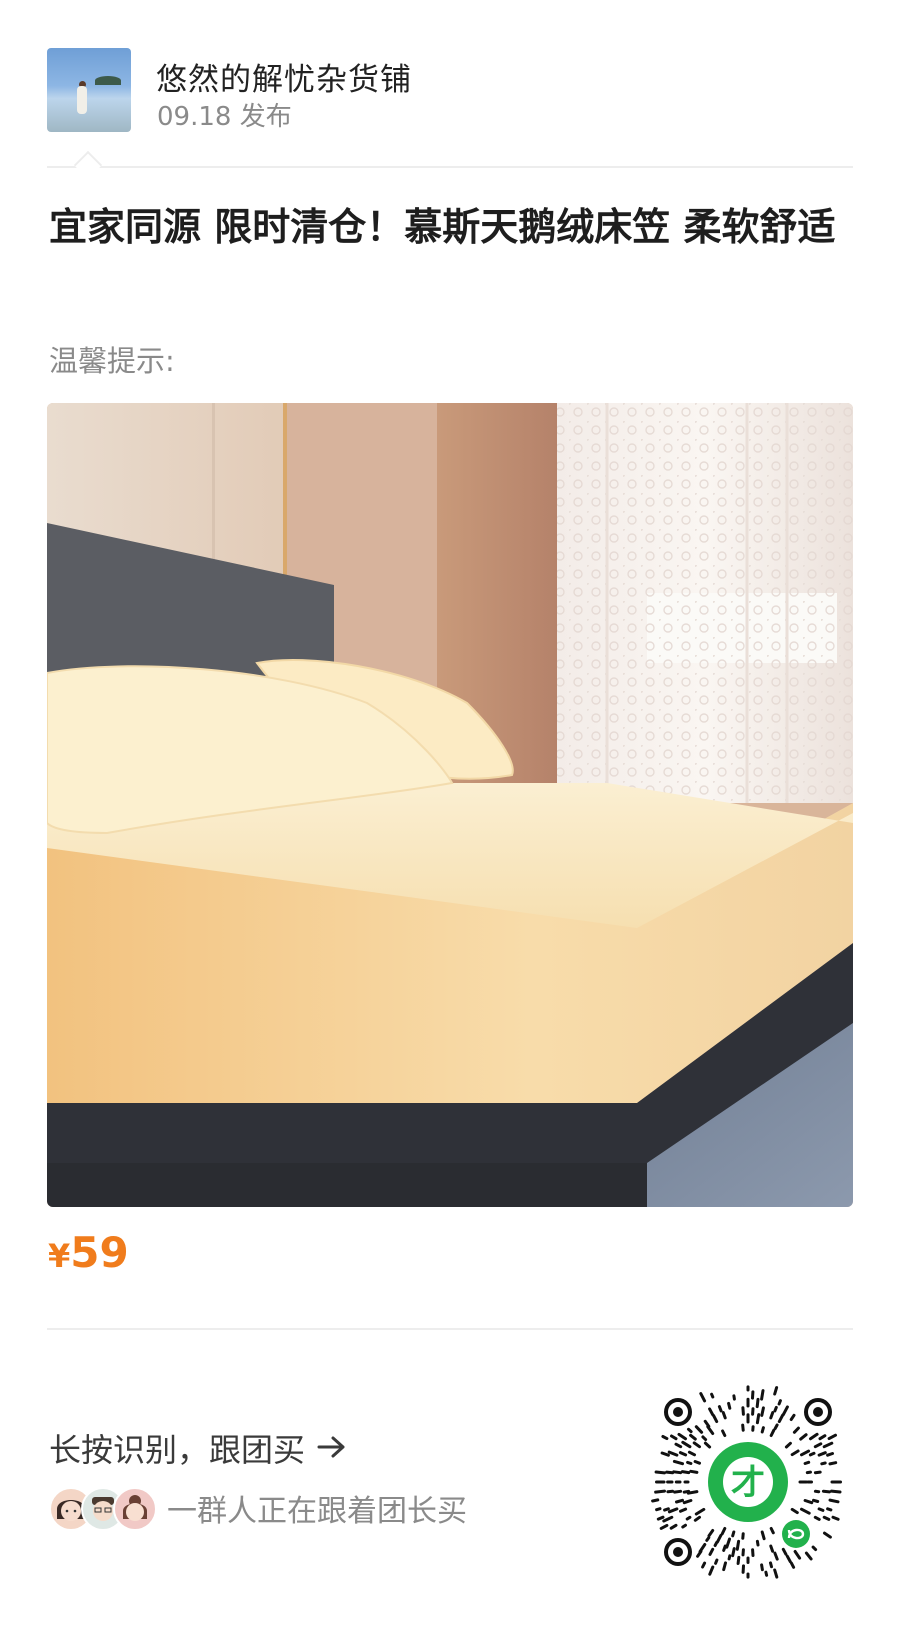 The width and height of the screenshot is (900, 1632). I want to click on join-group-cta: 长按识别，跟团买, so click(198, 1448).